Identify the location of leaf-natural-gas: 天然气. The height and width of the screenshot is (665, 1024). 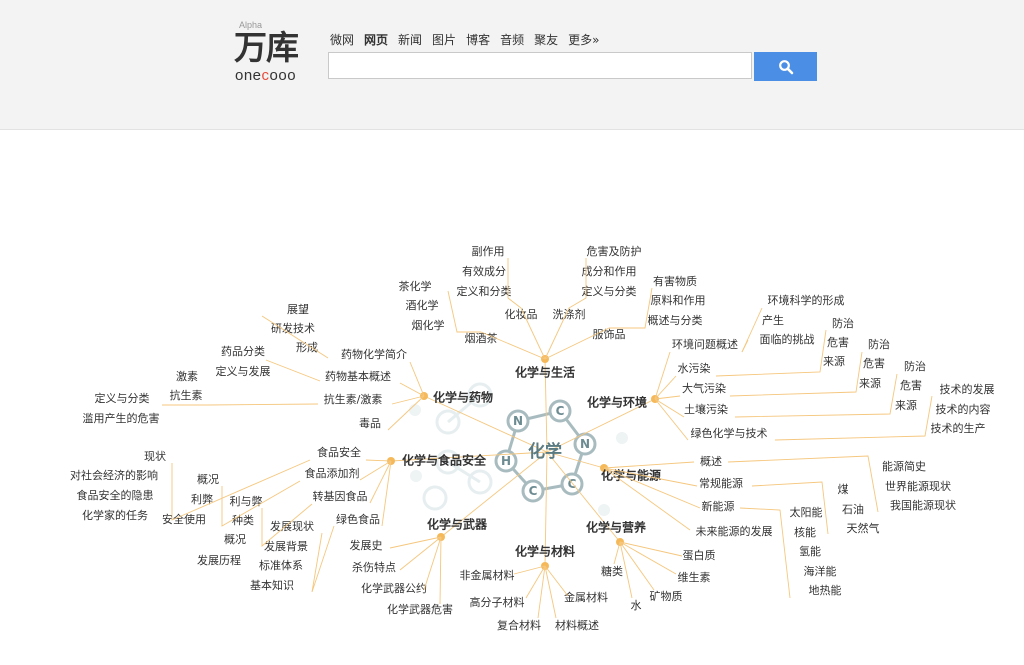
(863, 528).